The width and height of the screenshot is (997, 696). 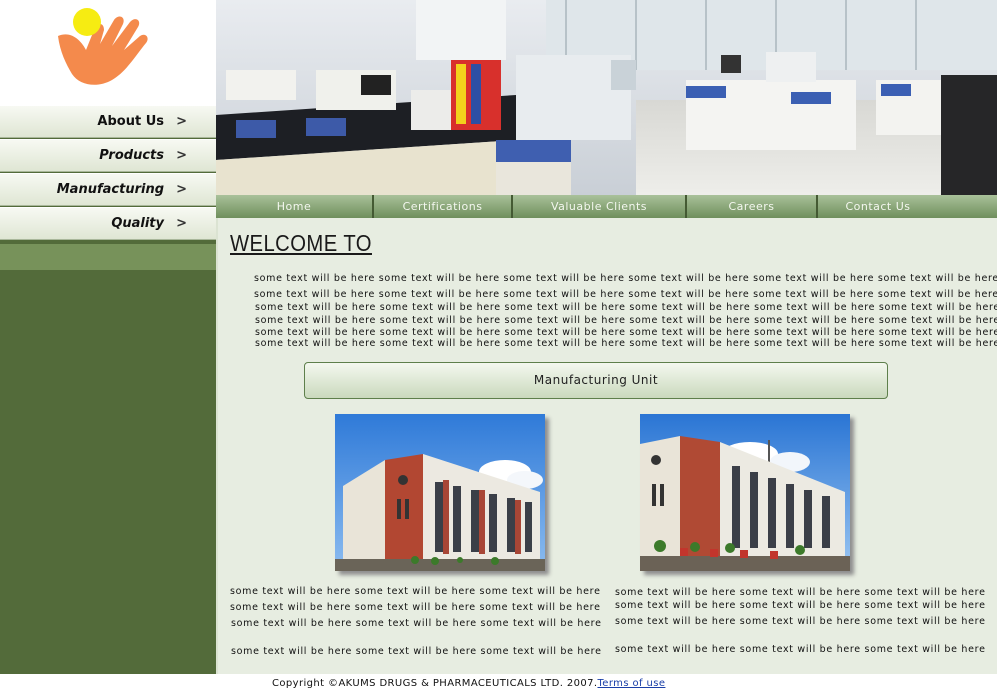 I want to click on sidebar-item-label: Quality, so click(x=137, y=223).